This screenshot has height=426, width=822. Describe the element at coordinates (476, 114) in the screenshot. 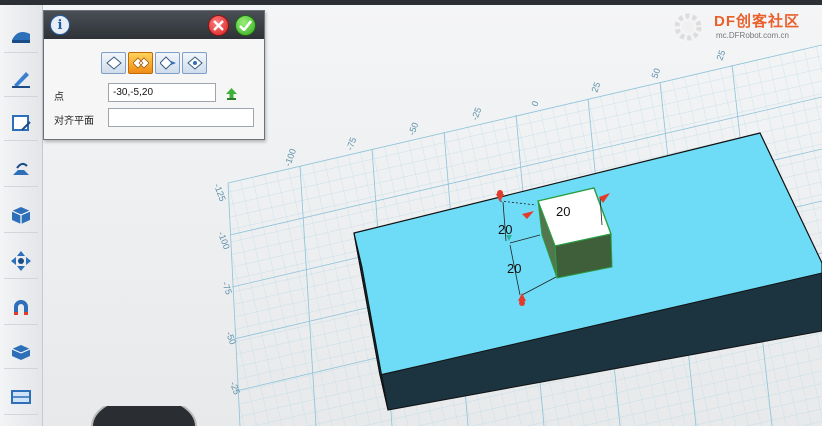

I see `grid-label: -25` at that location.